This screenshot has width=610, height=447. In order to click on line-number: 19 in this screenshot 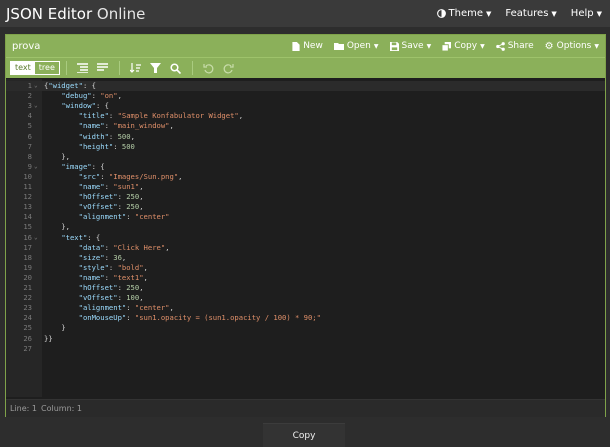, I will do `click(27, 267)`.